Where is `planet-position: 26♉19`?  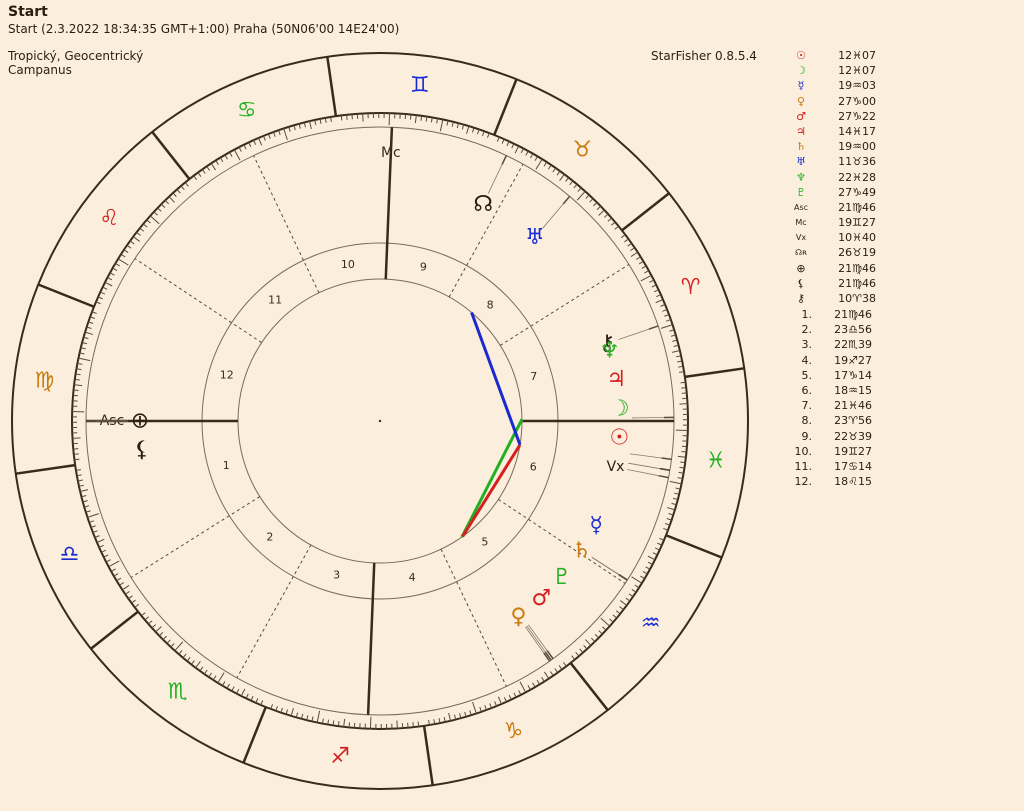 planet-position: 26♉19 is located at coordinates (857, 253).